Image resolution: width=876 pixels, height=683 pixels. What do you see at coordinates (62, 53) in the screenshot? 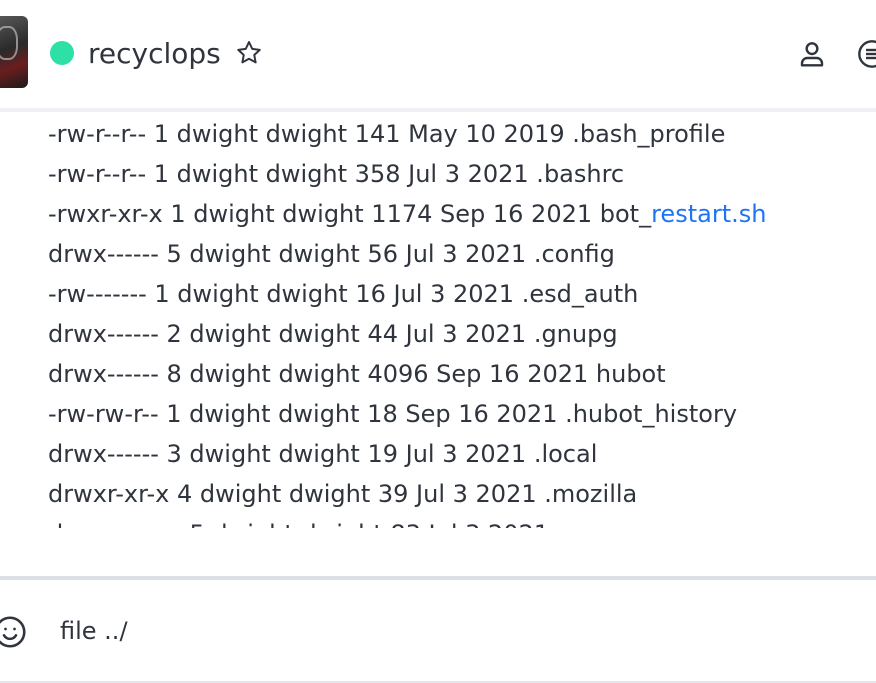
I see `status-indicator` at bounding box center [62, 53].